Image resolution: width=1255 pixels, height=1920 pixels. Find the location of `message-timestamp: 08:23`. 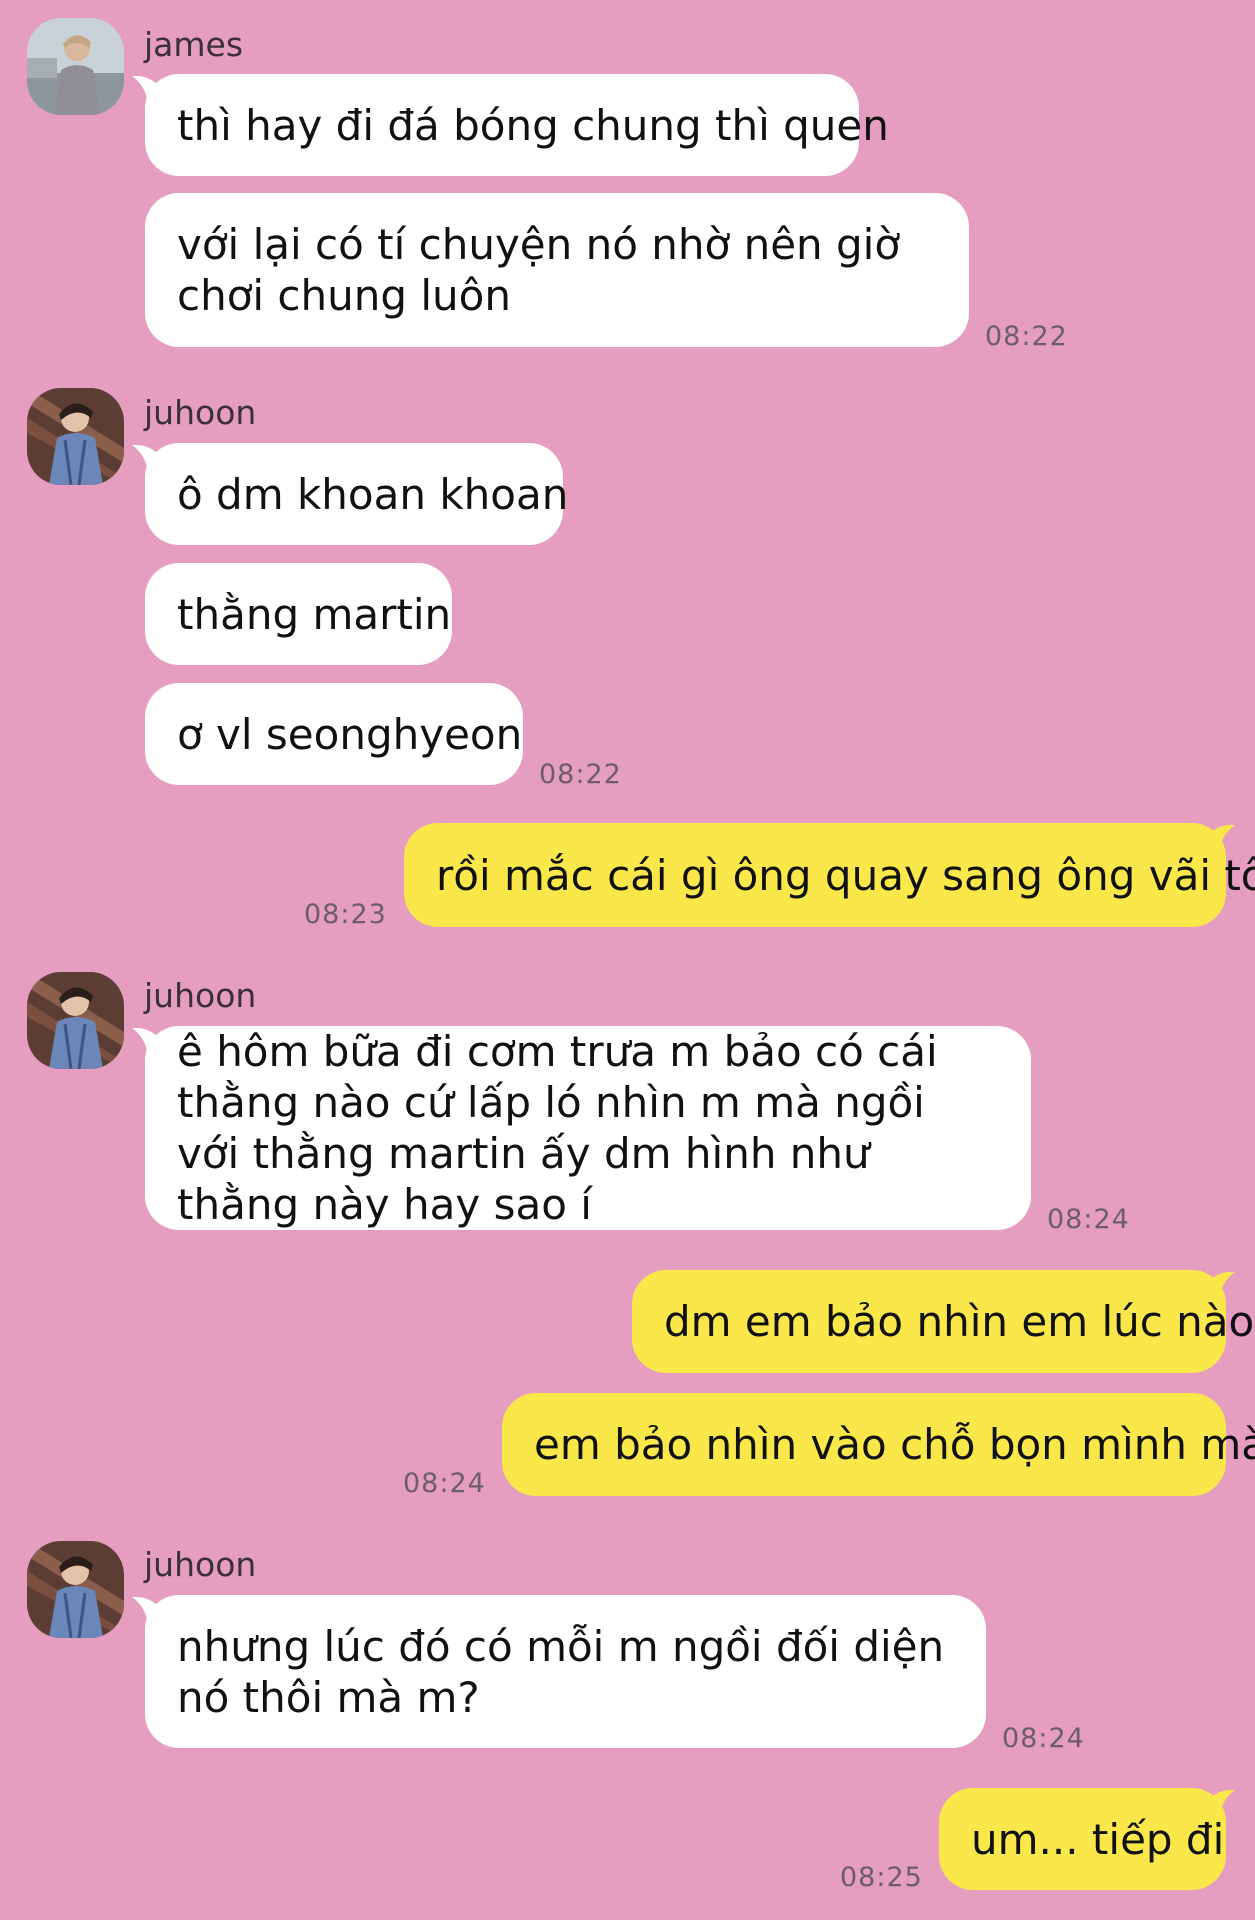

message-timestamp: 08:23 is located at coordinates (345, 914).